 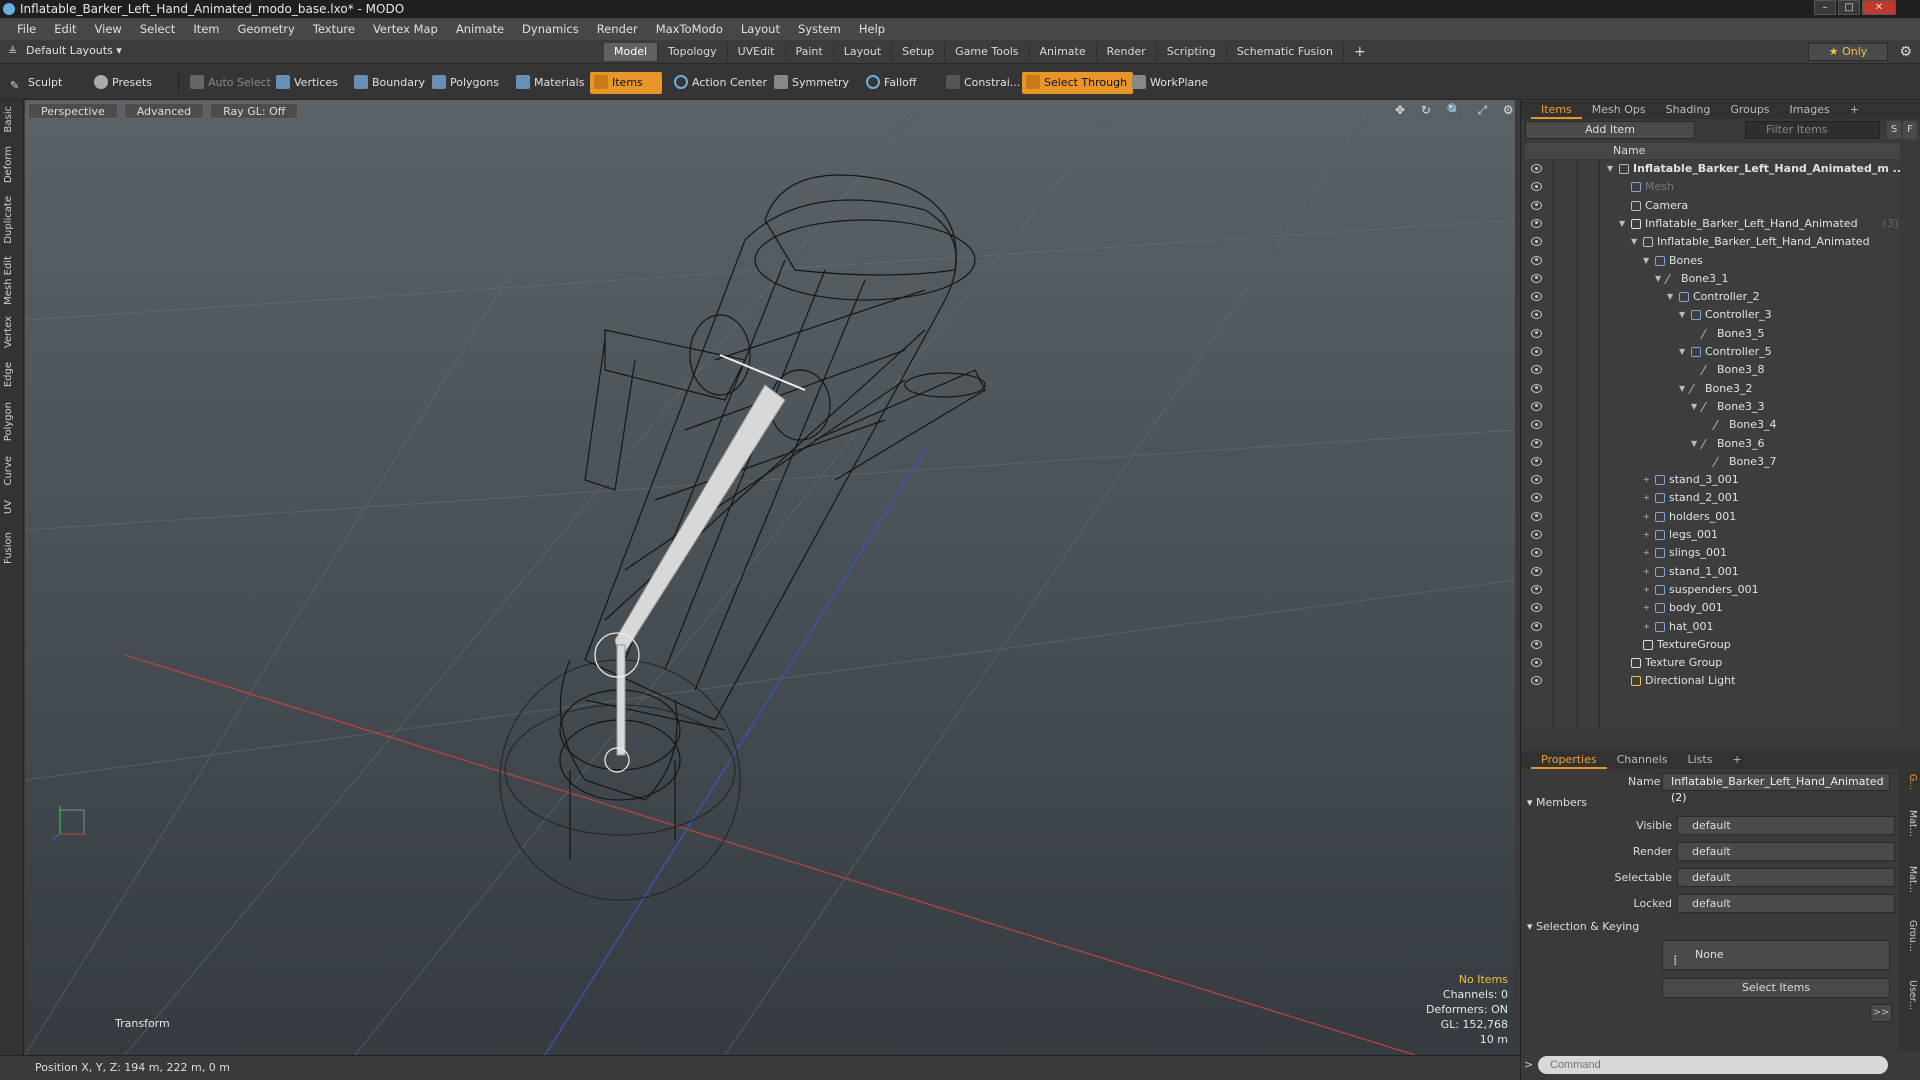 What do you see at coordinates (1610, 130) in the screenshot?
I see `add-item-button: Add Item` at bounding box center [1610, 130].